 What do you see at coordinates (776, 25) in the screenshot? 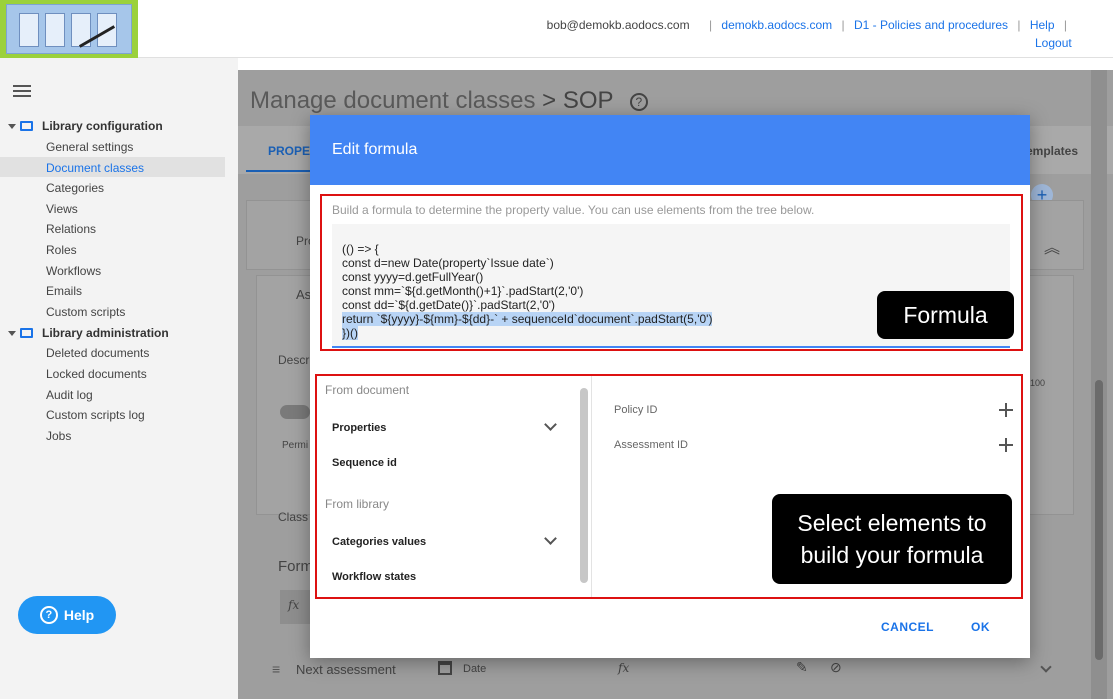
I see `domain-link: demokb.aodocs.com` at bounding box center [776, 25].